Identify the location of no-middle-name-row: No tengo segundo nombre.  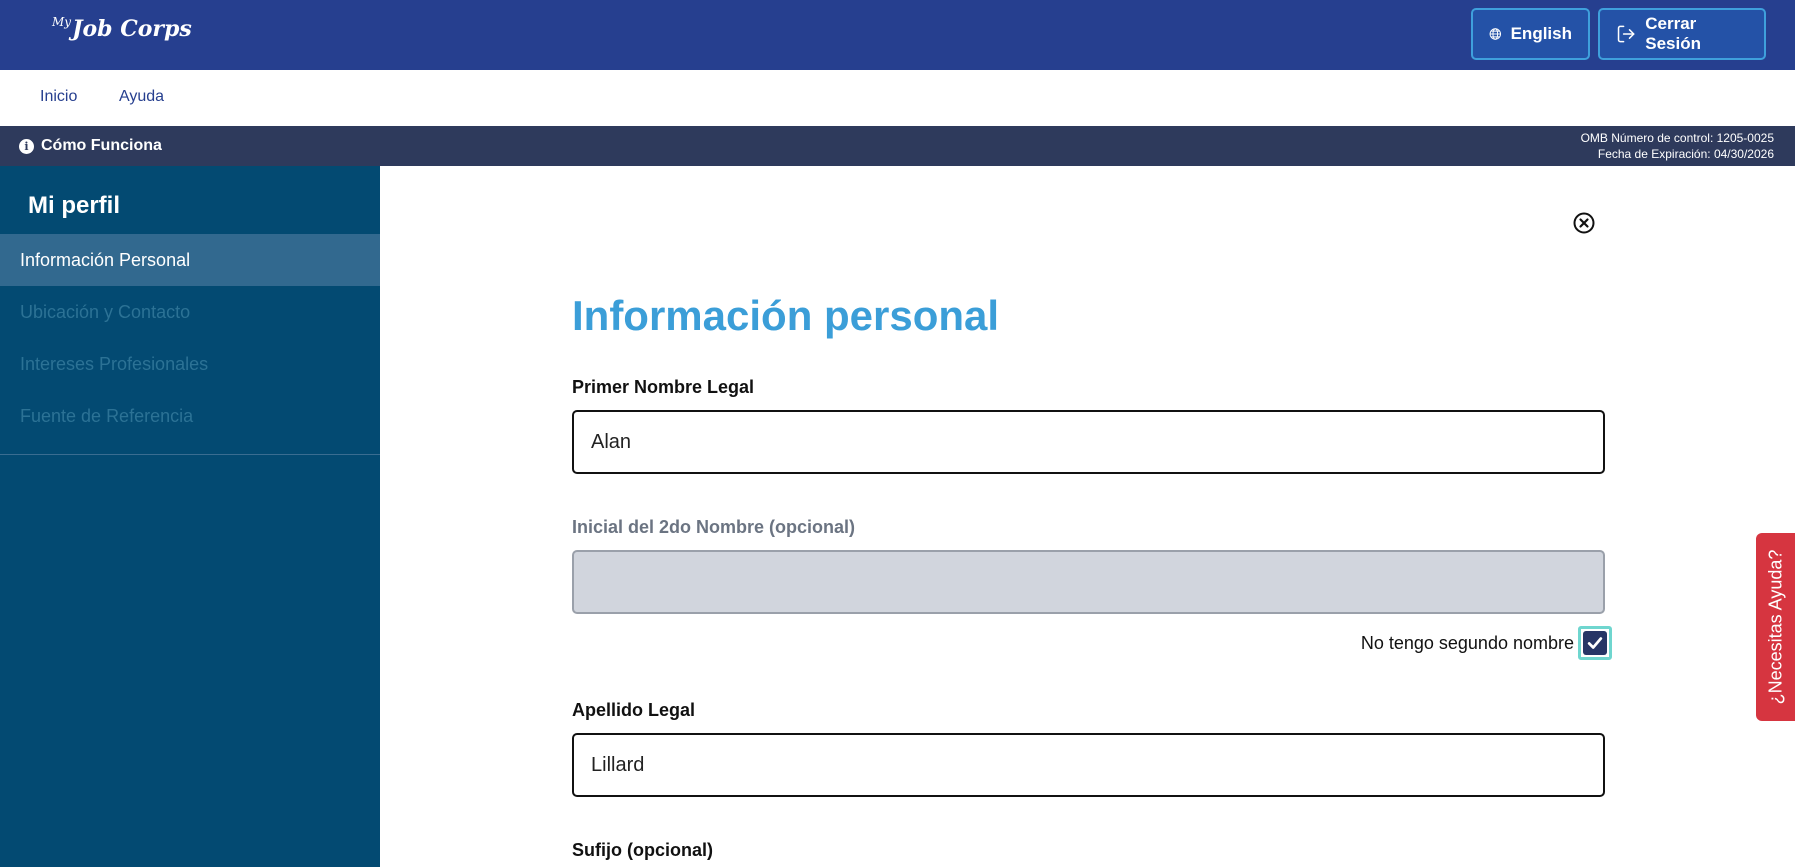
(1456, 643).